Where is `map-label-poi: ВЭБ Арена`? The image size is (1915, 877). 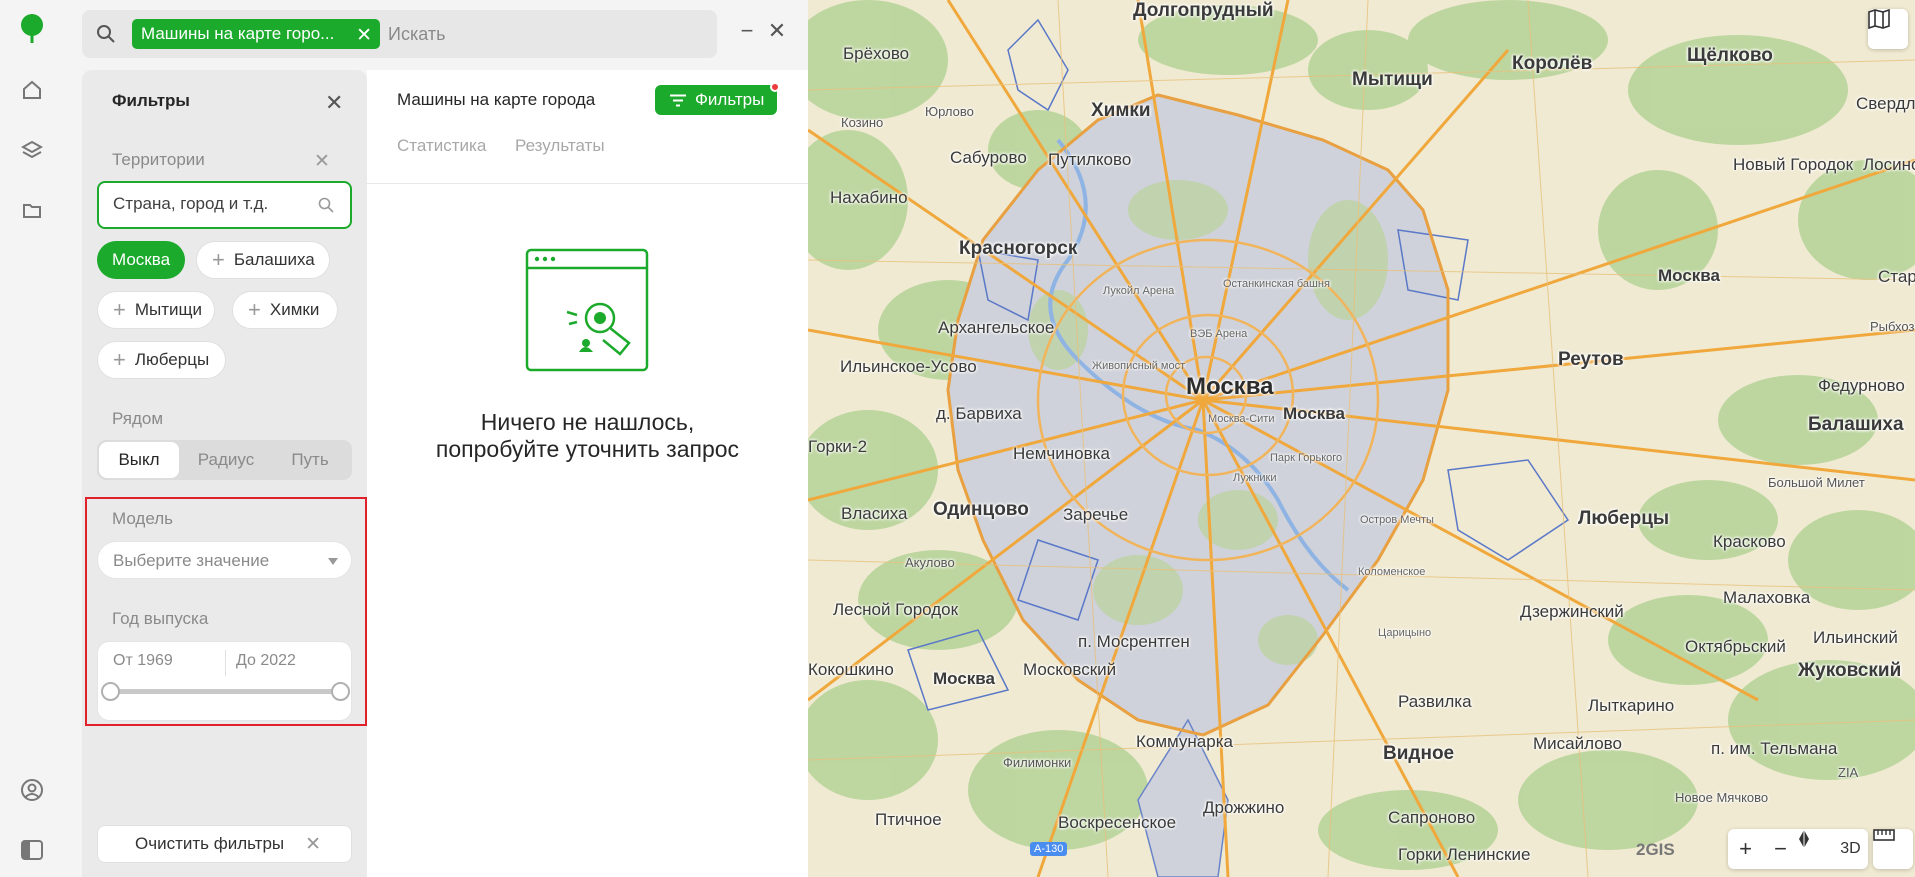
map-label-poi: ВЭБ Арена is located at coordinates (1219, 334).